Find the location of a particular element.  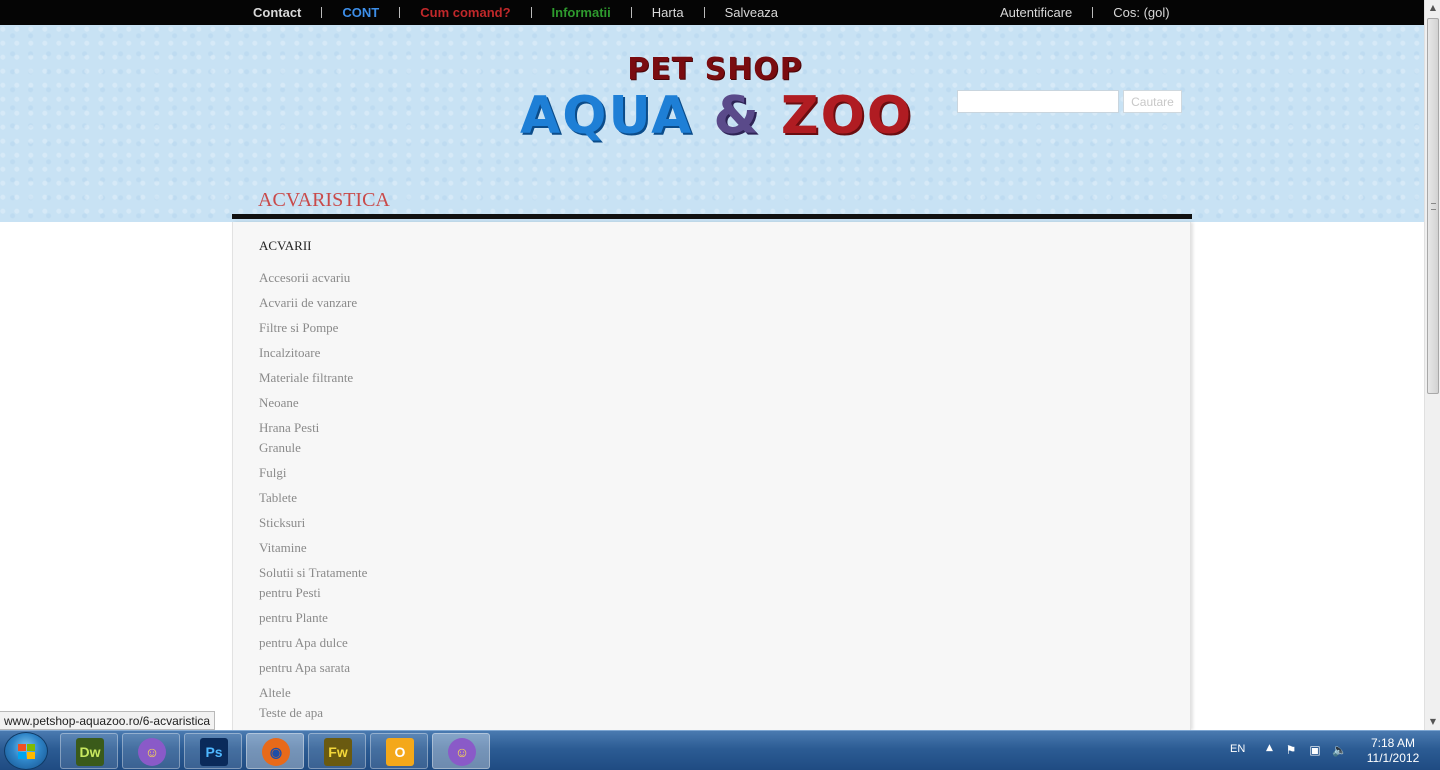

menu-bar-divider is located at coordinates (712, 216).